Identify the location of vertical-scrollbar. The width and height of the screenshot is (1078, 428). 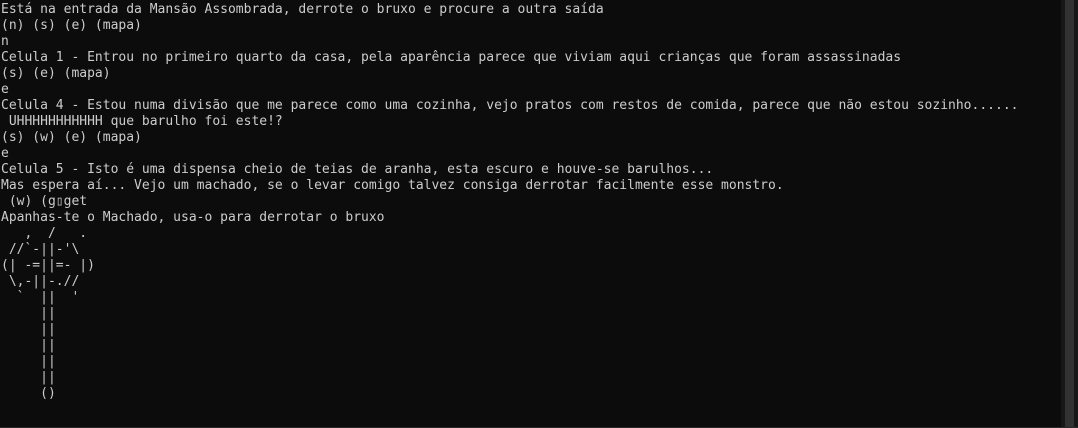
(1069, 214).